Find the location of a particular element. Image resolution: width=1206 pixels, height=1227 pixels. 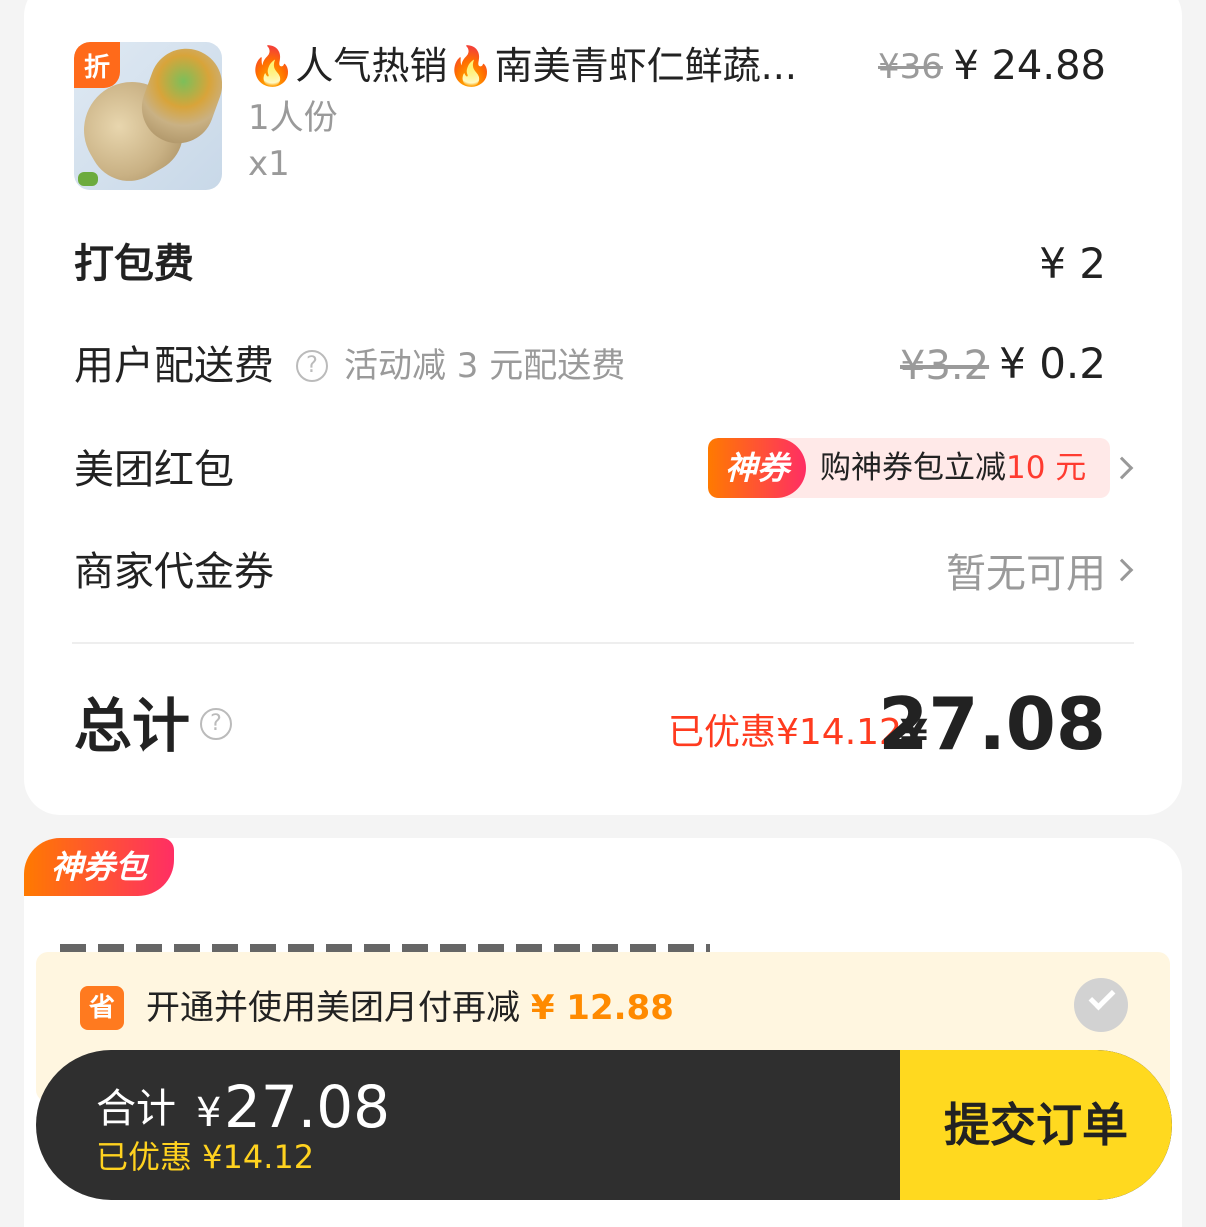

checkout-currency: ¥ is located at coordinates (209, 1113).